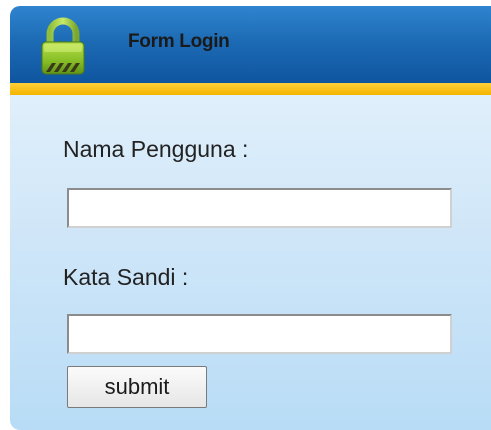 The image size is (491, 430). I want to click on password-input, so click(259, 334).